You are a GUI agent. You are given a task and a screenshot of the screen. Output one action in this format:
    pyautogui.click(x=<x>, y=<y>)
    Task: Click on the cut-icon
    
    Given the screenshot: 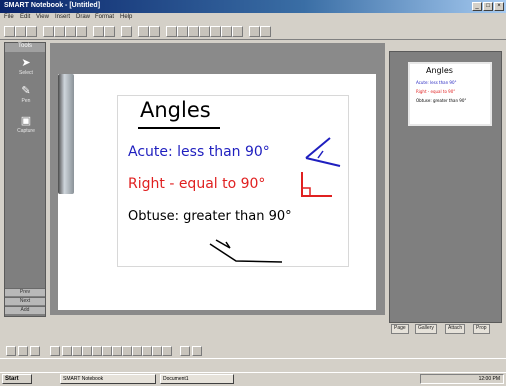 What is the action you would take?
    pyautogui.click(x=59, y=31)
    